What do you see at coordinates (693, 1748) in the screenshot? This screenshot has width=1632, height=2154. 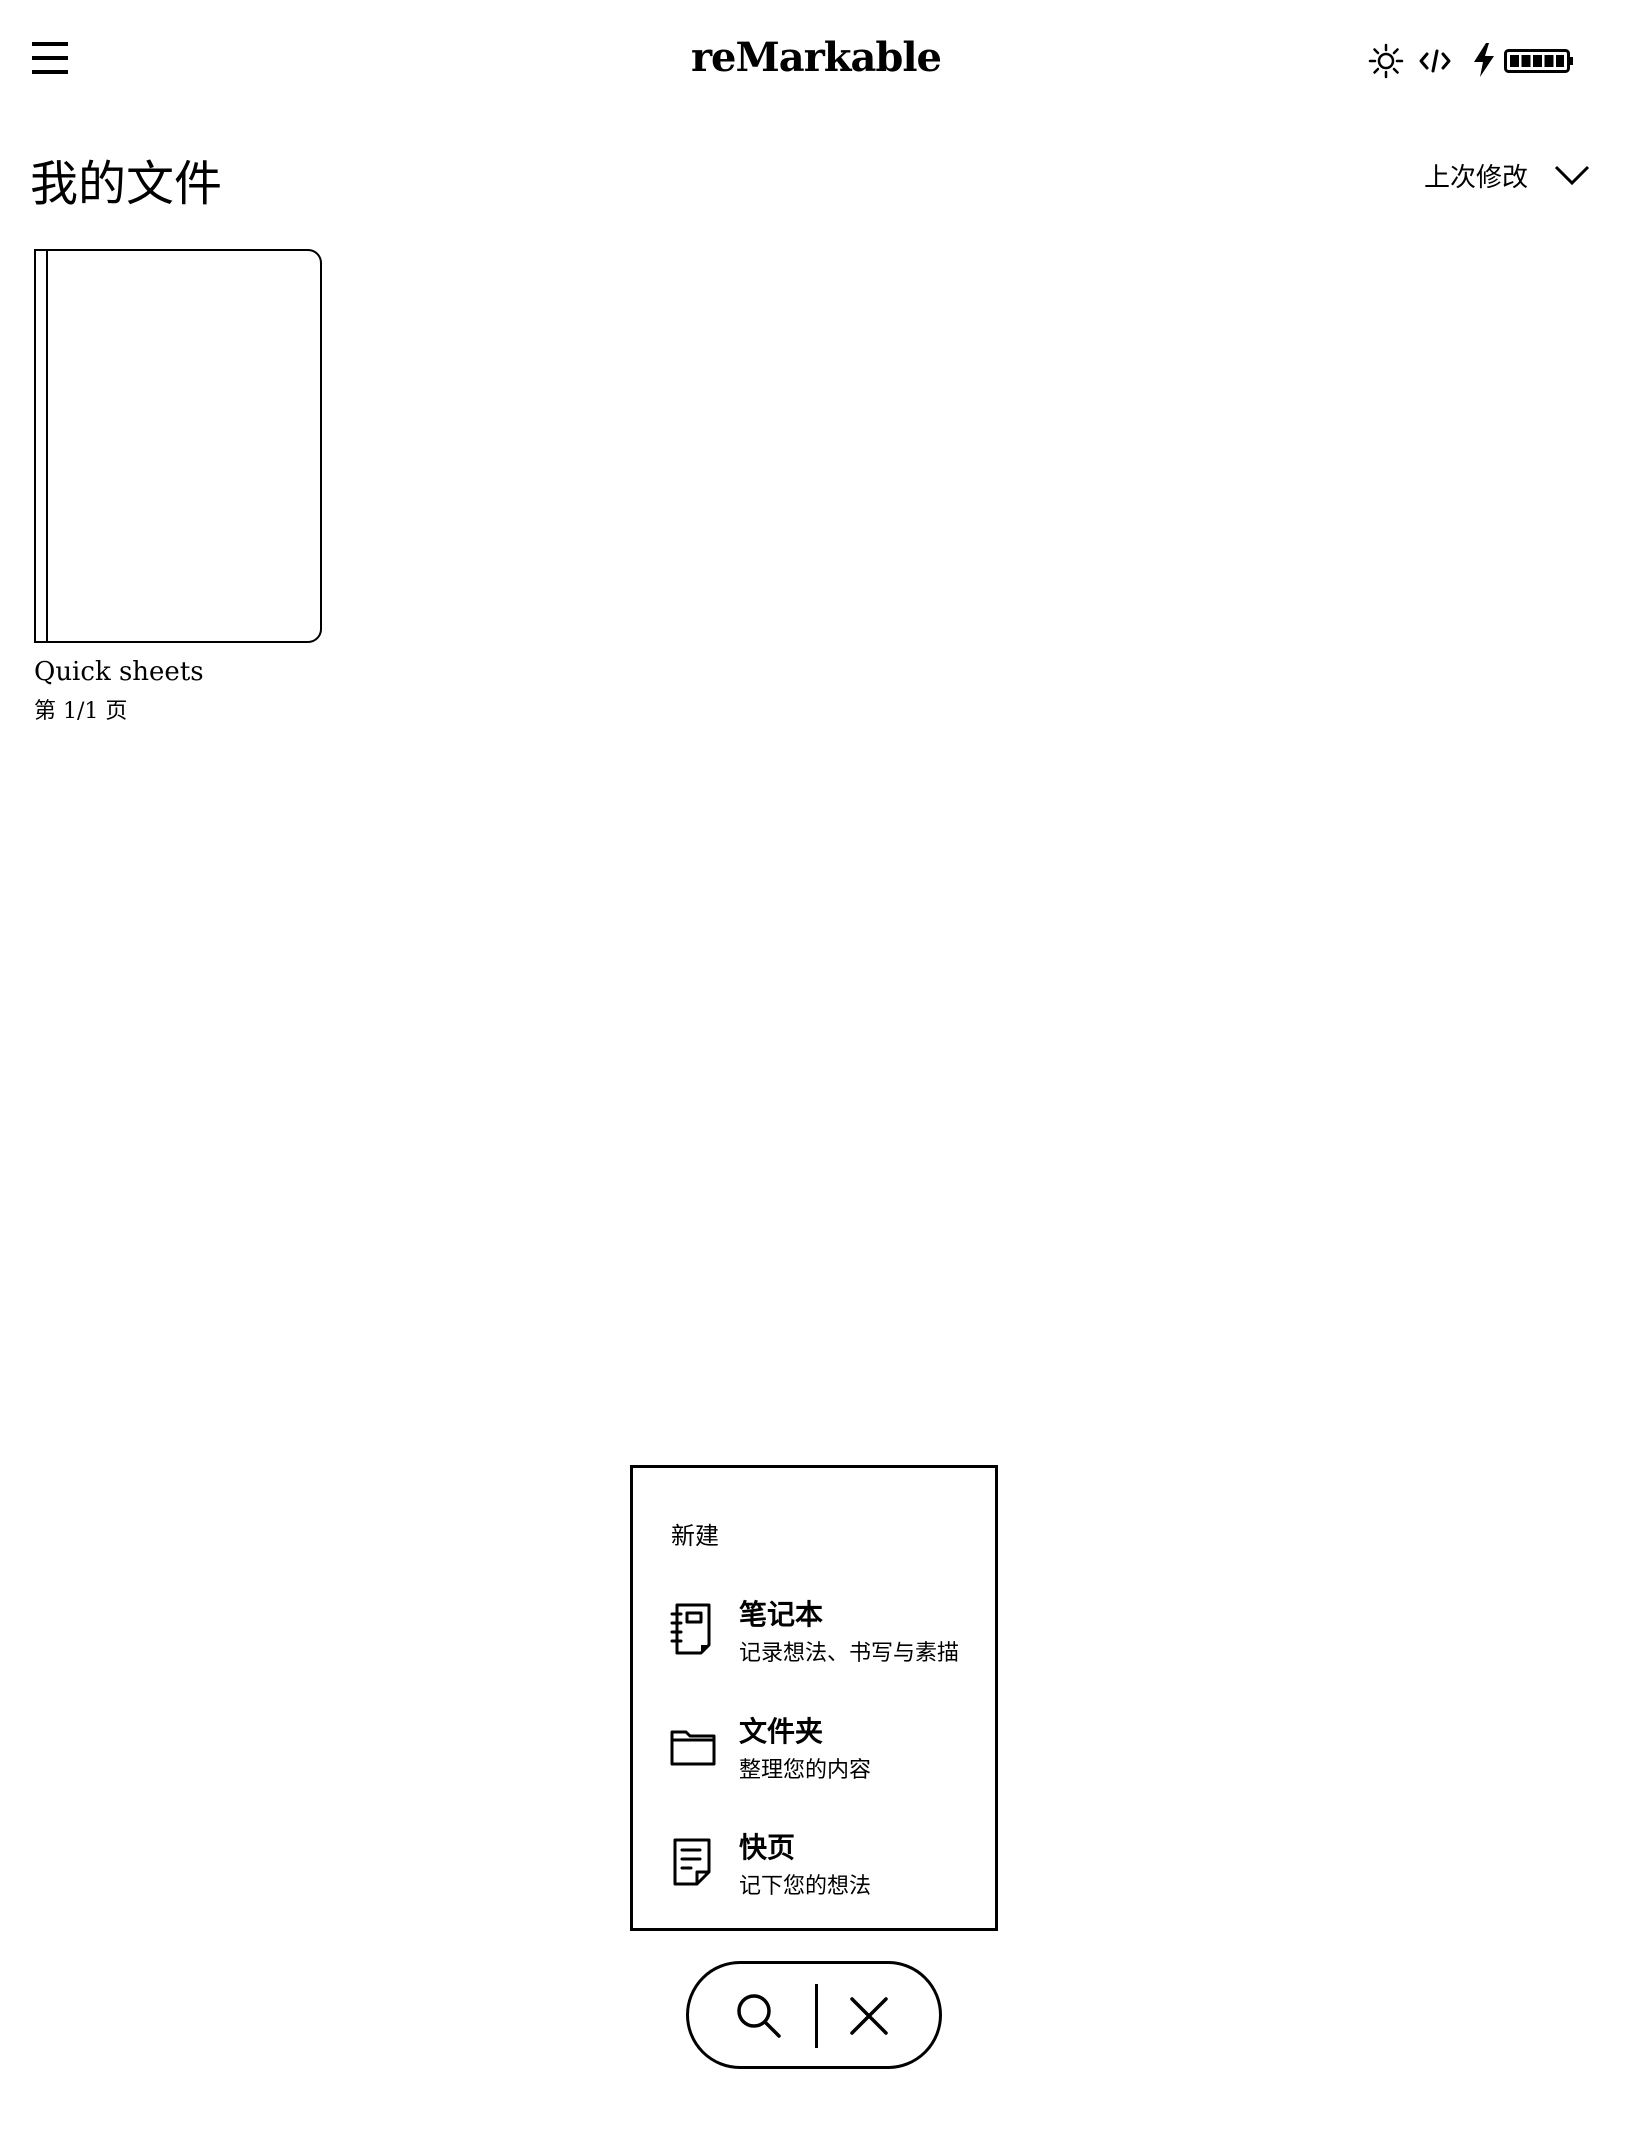 I see `folder-icon` at bounding box center [693, 1748].